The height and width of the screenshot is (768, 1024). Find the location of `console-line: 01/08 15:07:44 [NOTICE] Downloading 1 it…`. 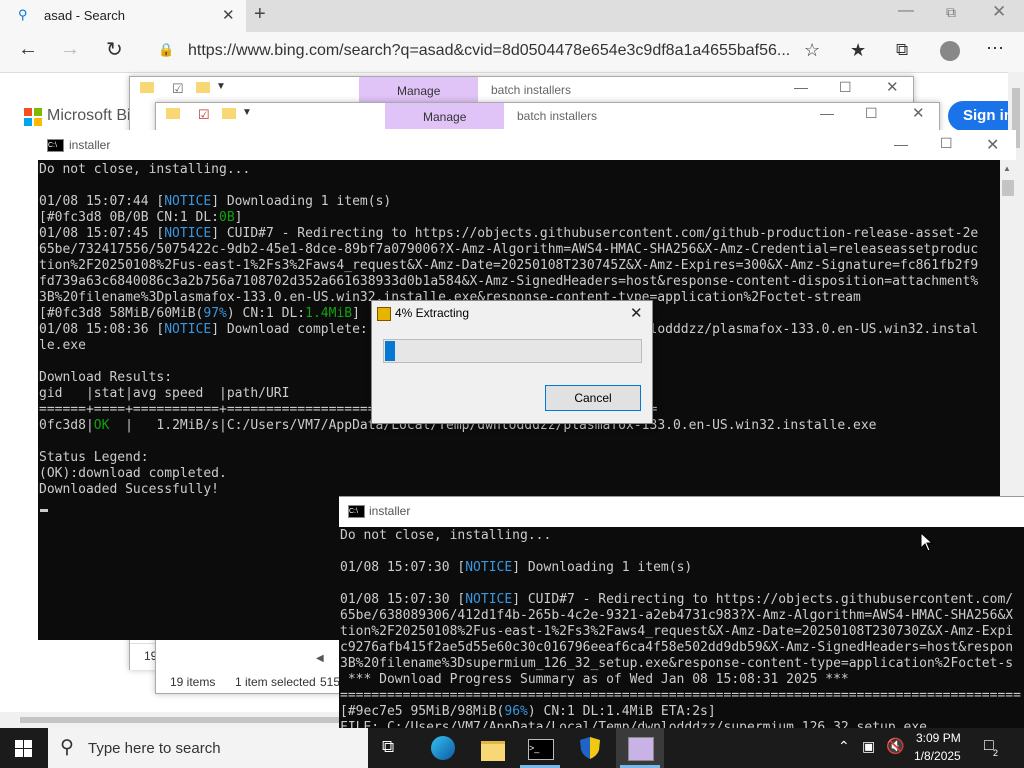

console-line: 01/08 15:07:44 [NOTICE] Downloading 1 it… is located at coordinates (215, 201).